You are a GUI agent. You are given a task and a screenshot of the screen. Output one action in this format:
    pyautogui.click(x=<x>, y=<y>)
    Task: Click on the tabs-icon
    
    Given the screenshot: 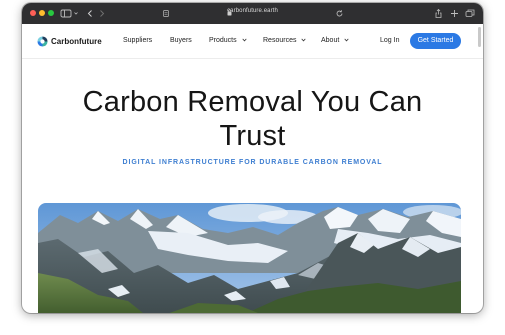 What is the action you would take?
    pyautogui.click(x=470, y=13)
    